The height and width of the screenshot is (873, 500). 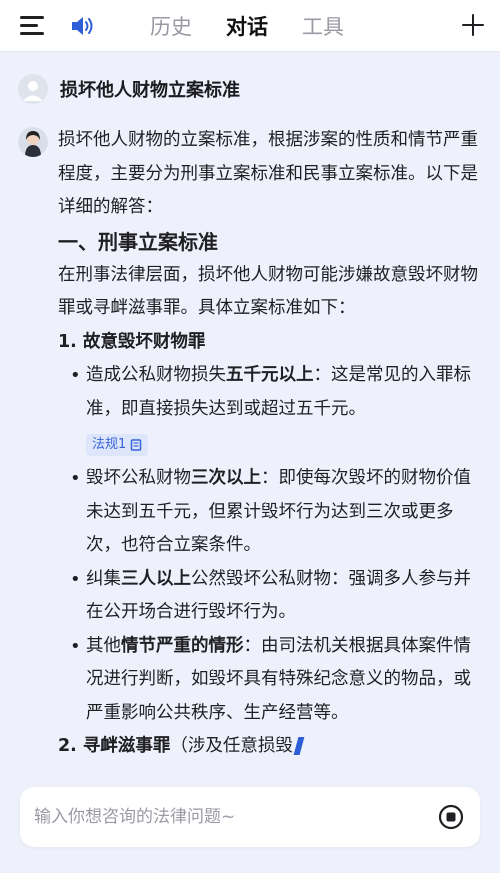 I want to click on tab-bar: 历史 对话 工具, so click(x=247, y=26).